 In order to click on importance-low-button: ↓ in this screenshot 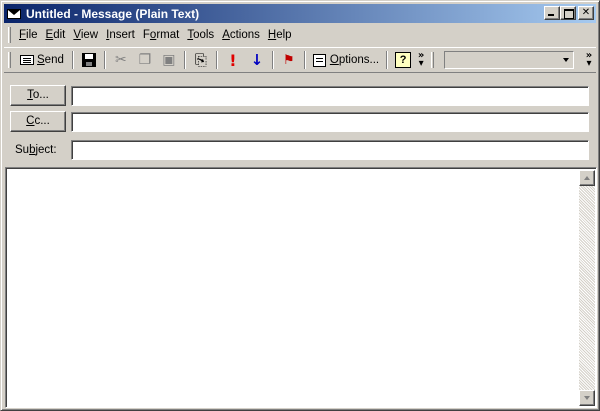, I will do `click(257, 60)`.